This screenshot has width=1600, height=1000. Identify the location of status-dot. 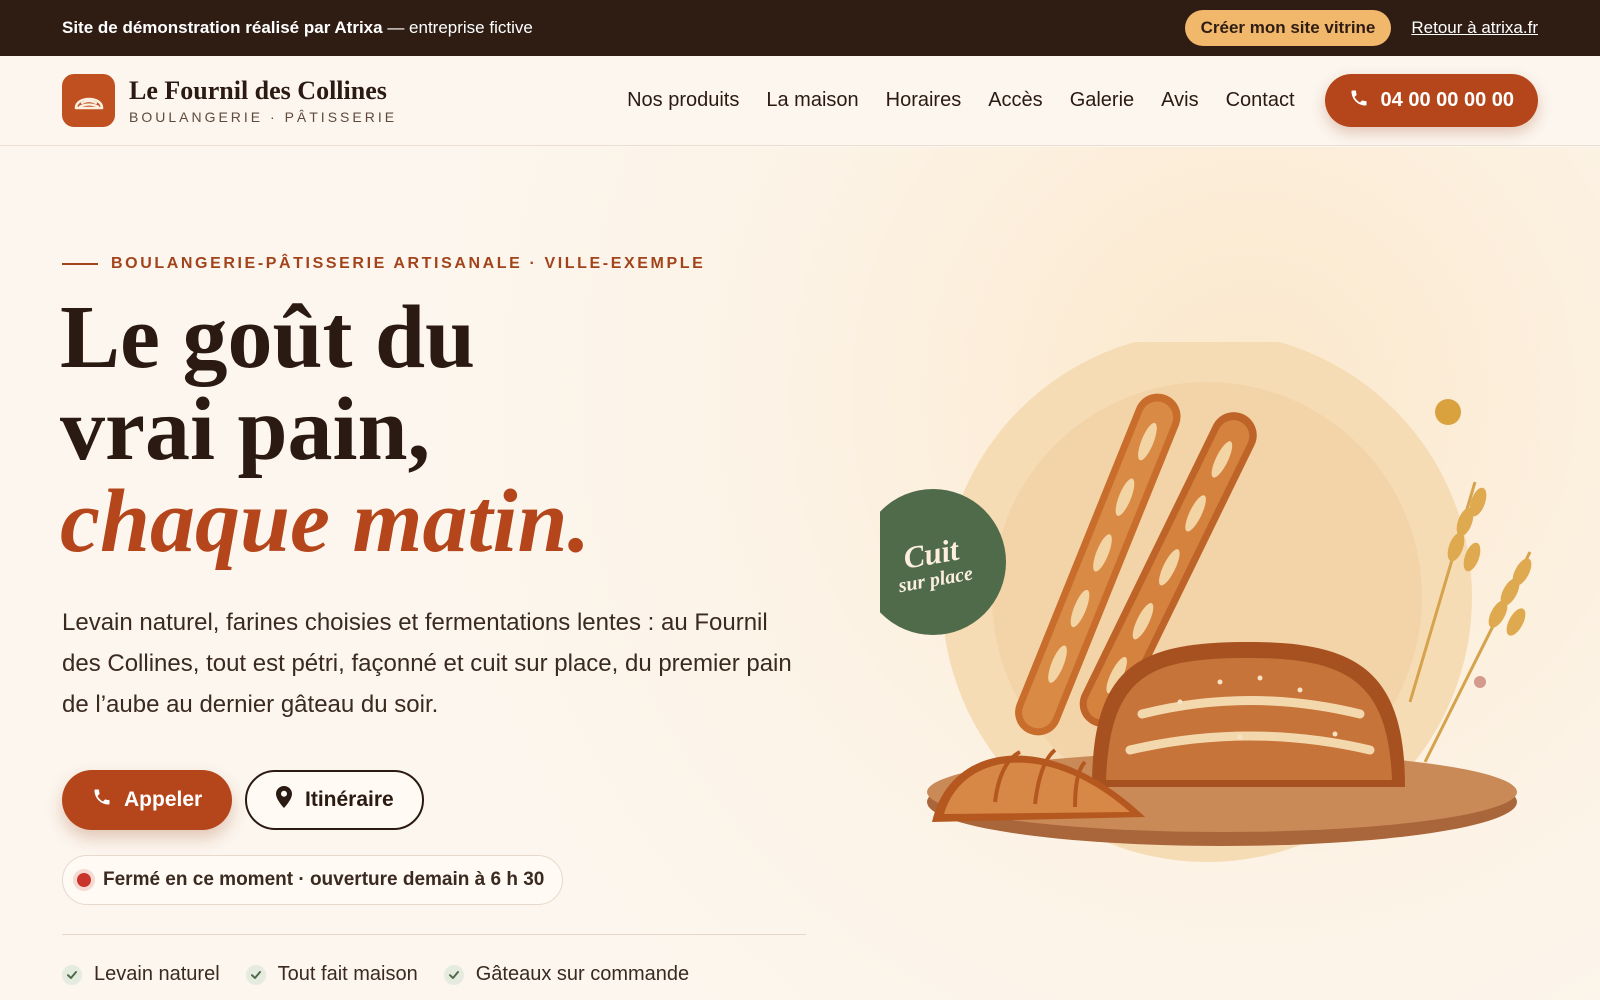
(84, 880).